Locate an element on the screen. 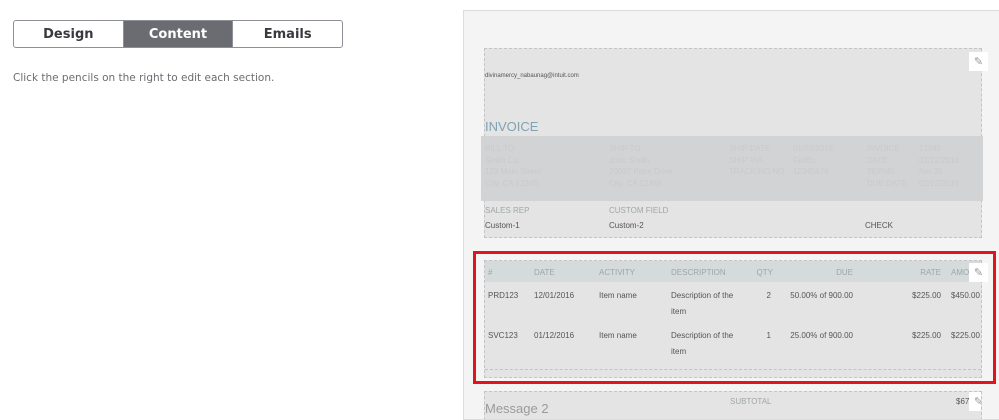 The height and width of the screenshot is (420, 999). due-date-label: DUE DATE is located at coordinates (887, 183).